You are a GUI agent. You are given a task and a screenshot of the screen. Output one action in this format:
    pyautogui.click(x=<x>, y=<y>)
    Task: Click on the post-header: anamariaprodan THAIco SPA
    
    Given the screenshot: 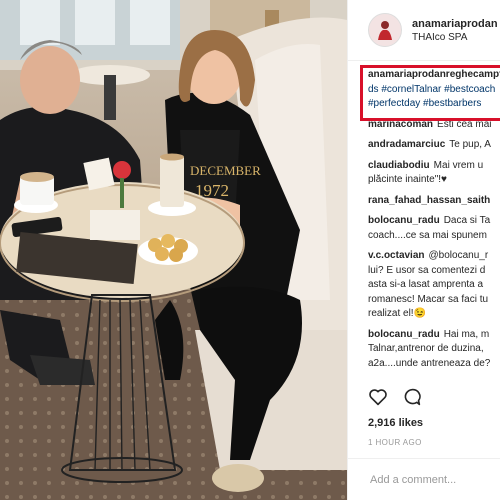 What is the action you would take?
    pyautogui.click(x=424, y=30)
    